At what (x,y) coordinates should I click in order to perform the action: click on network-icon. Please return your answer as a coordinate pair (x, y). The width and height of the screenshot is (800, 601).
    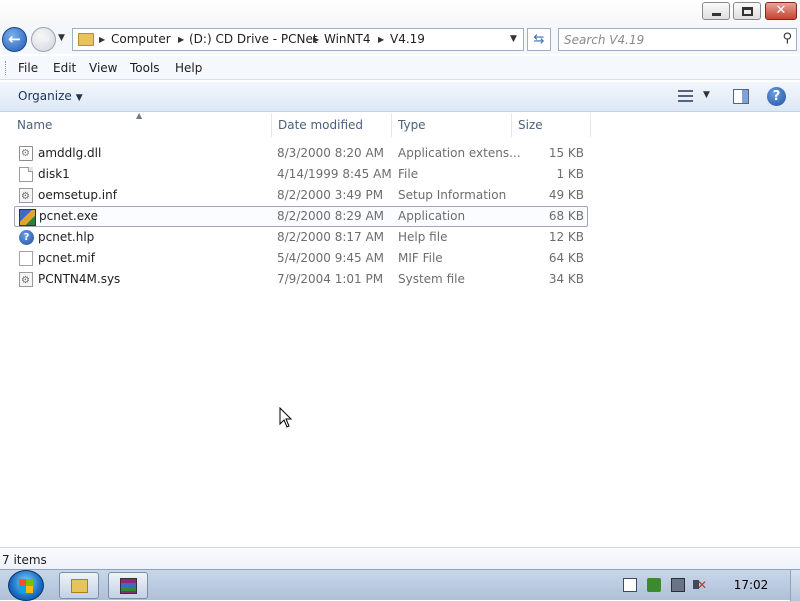
    Looking at the image, I should click on (678, 585).